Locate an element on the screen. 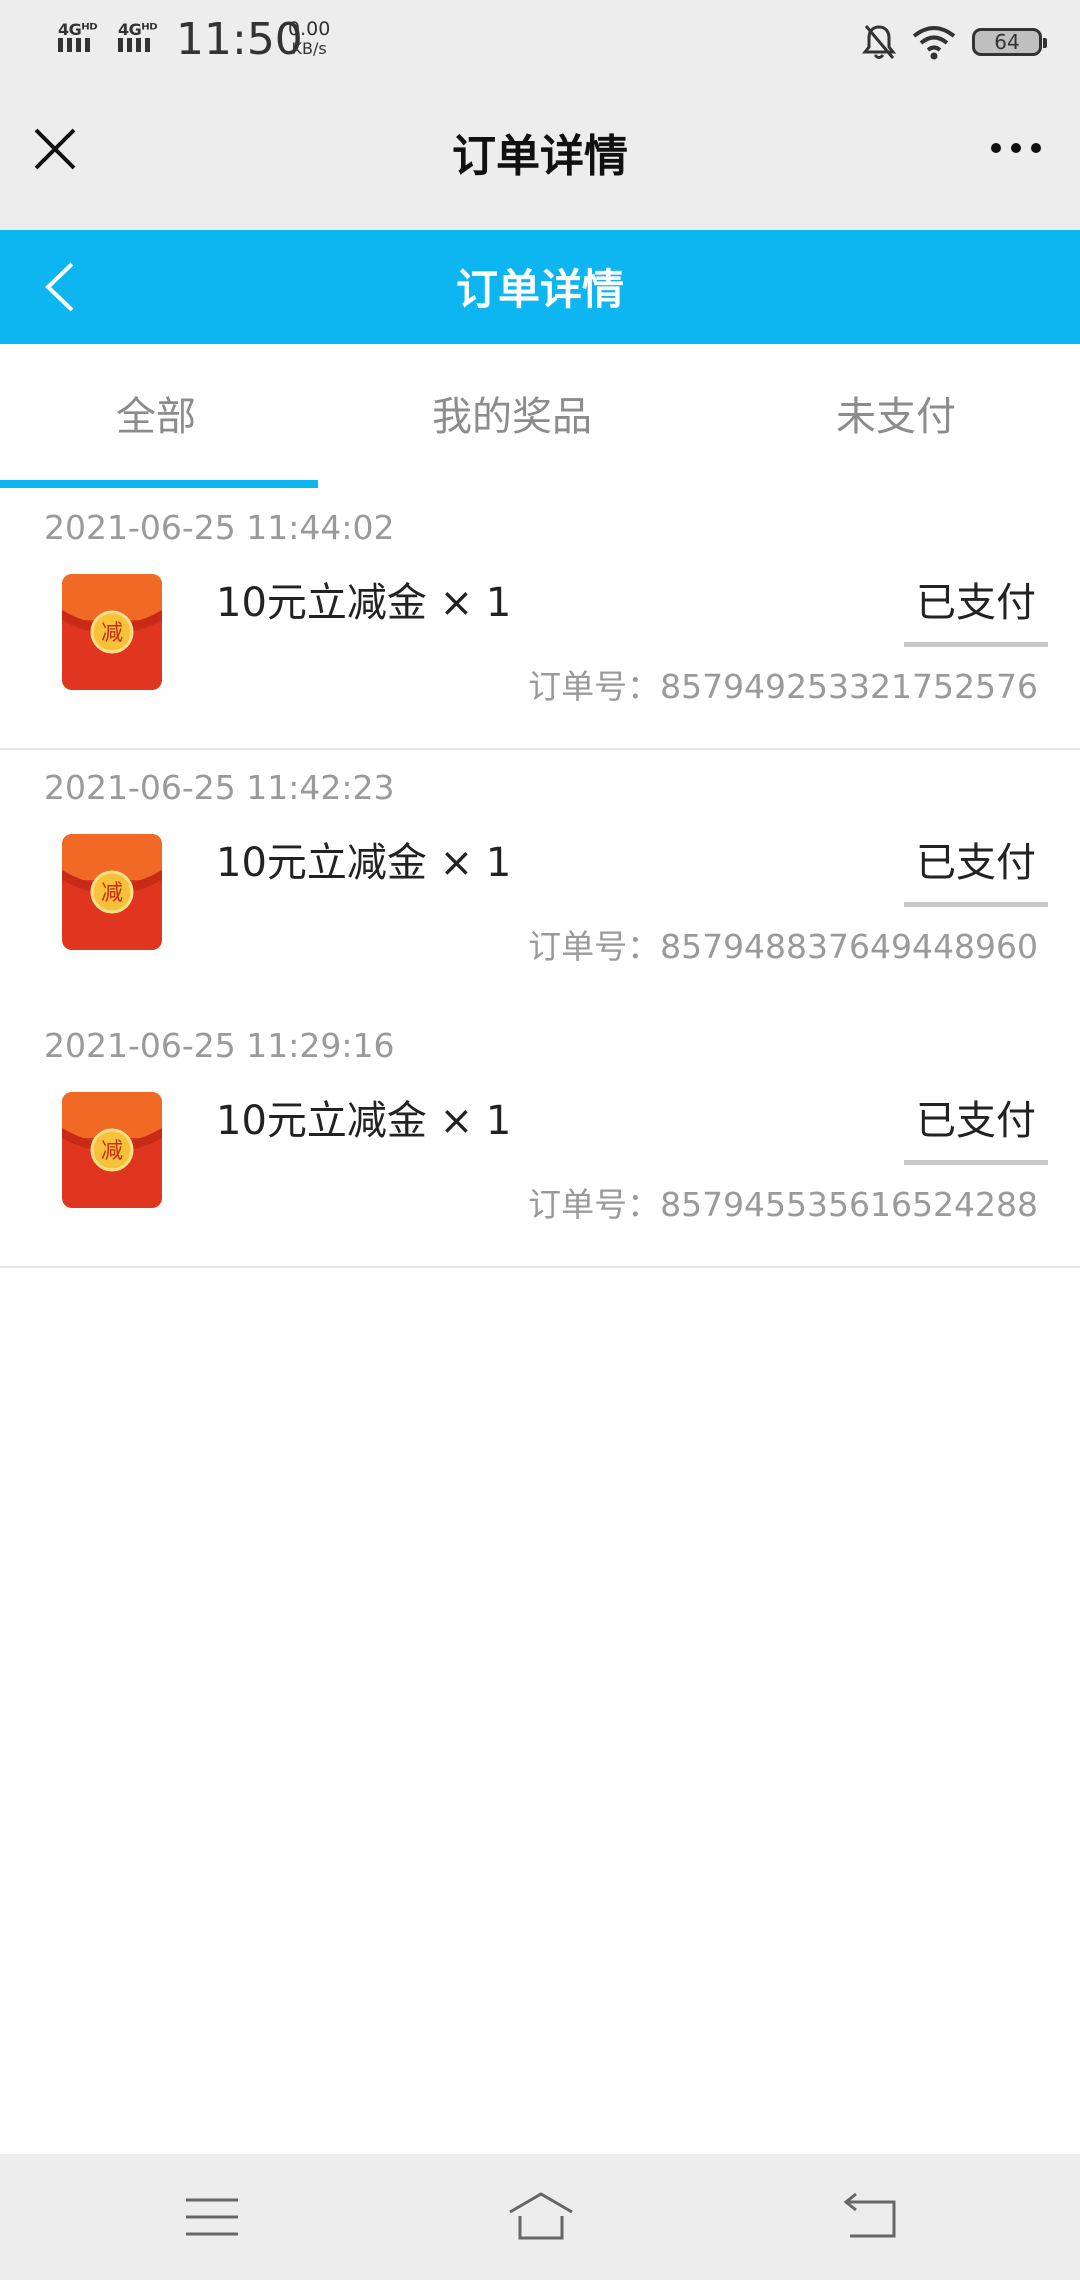 This screenshot has width=1080, height=2280. page-title: 订单详情 is located at coordinates (540, 156).